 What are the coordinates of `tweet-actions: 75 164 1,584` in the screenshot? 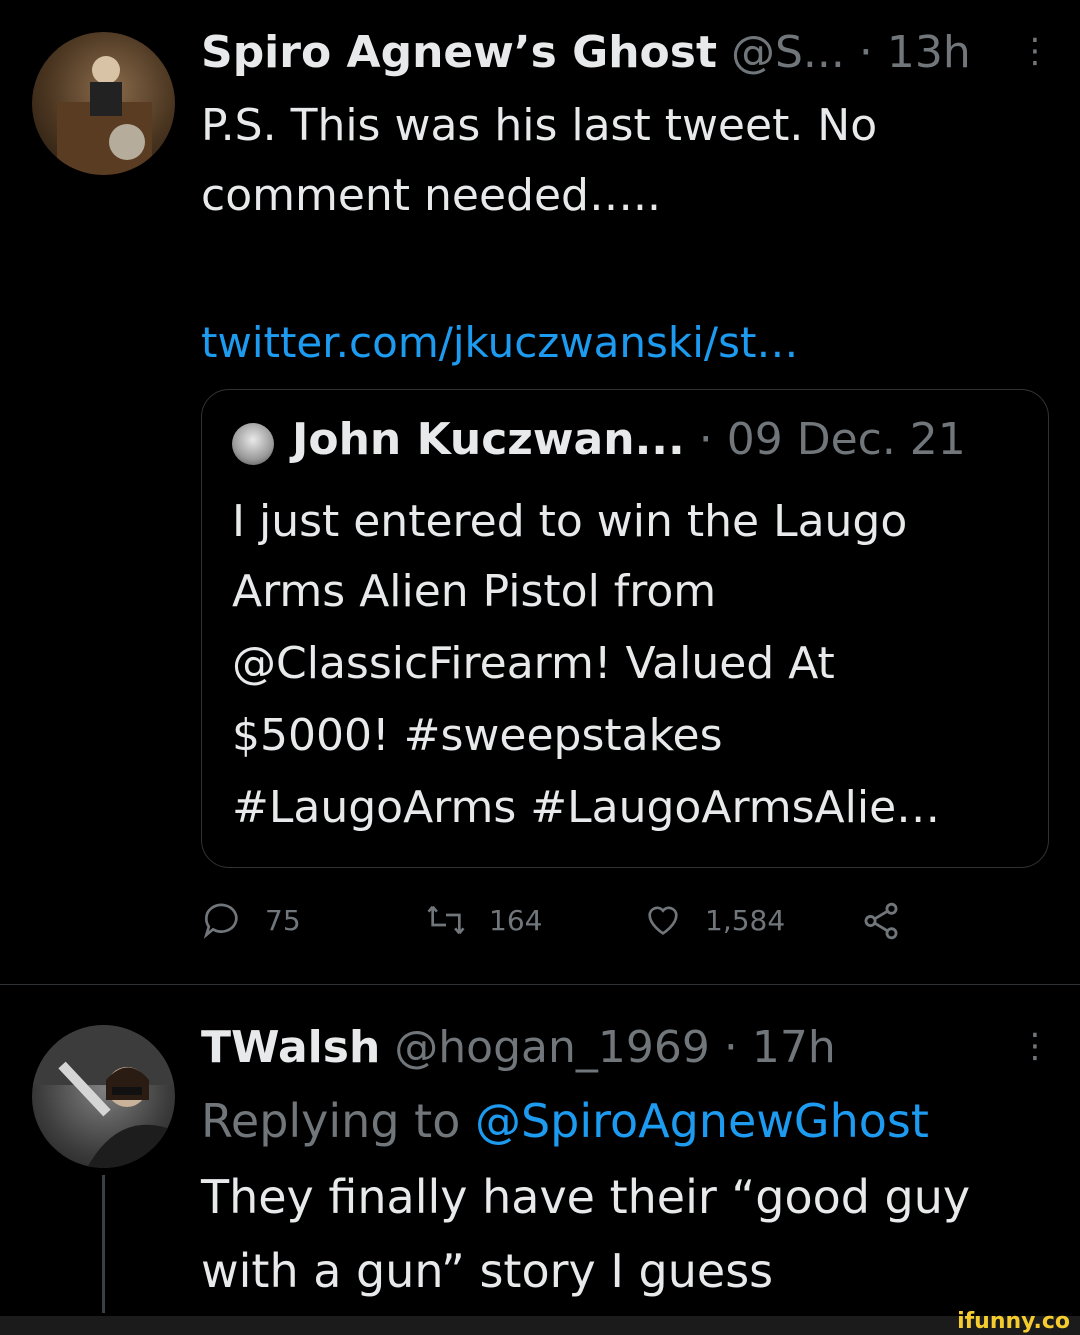 It's located at (540, 925).